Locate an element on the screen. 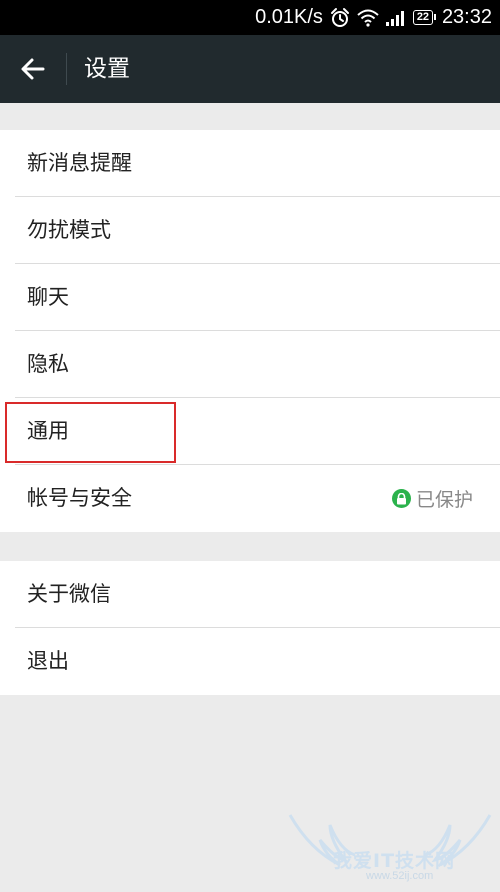 Image resolution: width=500 pixels, height=892 pixels. watermark-url: www.52ij.com is located at coordinates (400, 876).